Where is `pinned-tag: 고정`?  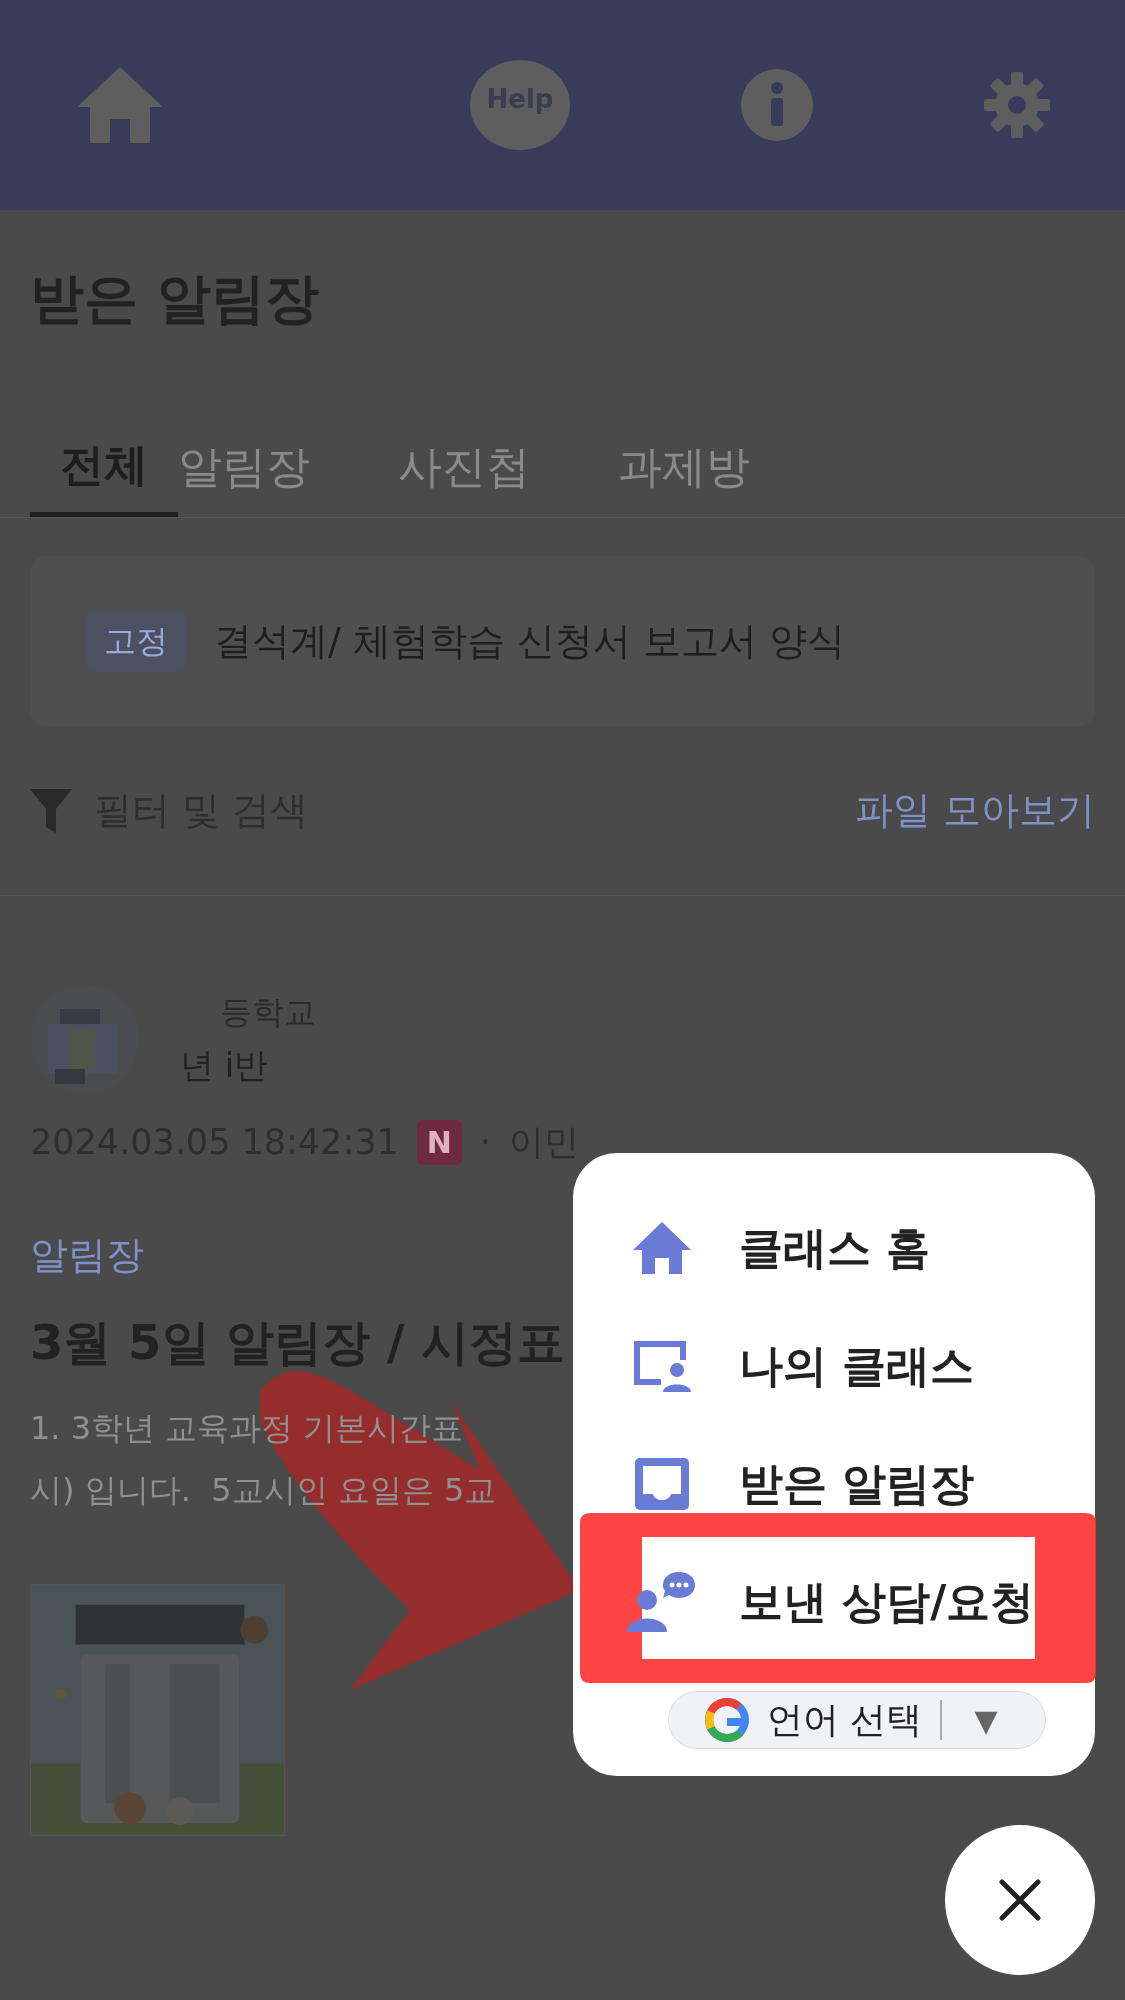
pinned-tag: 고정 is located at coordinates (136, 641).